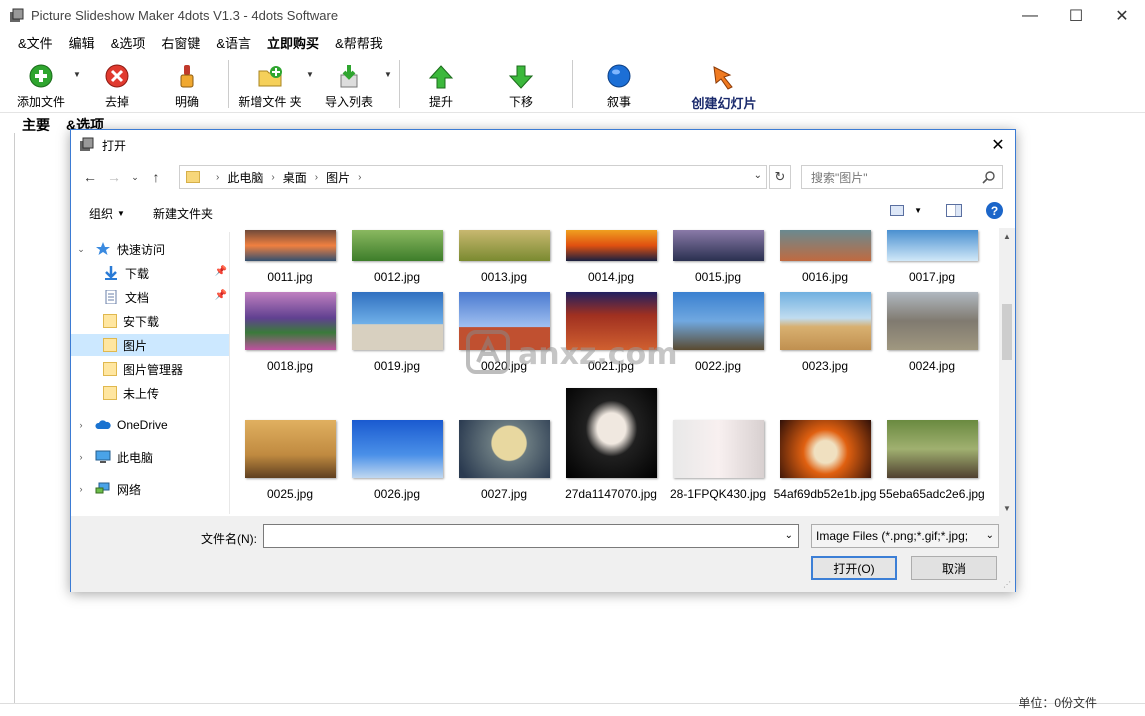 The width and height of the screenshot is (1145, 716). I want to click on clear-button: 明确, so click(187, 84).